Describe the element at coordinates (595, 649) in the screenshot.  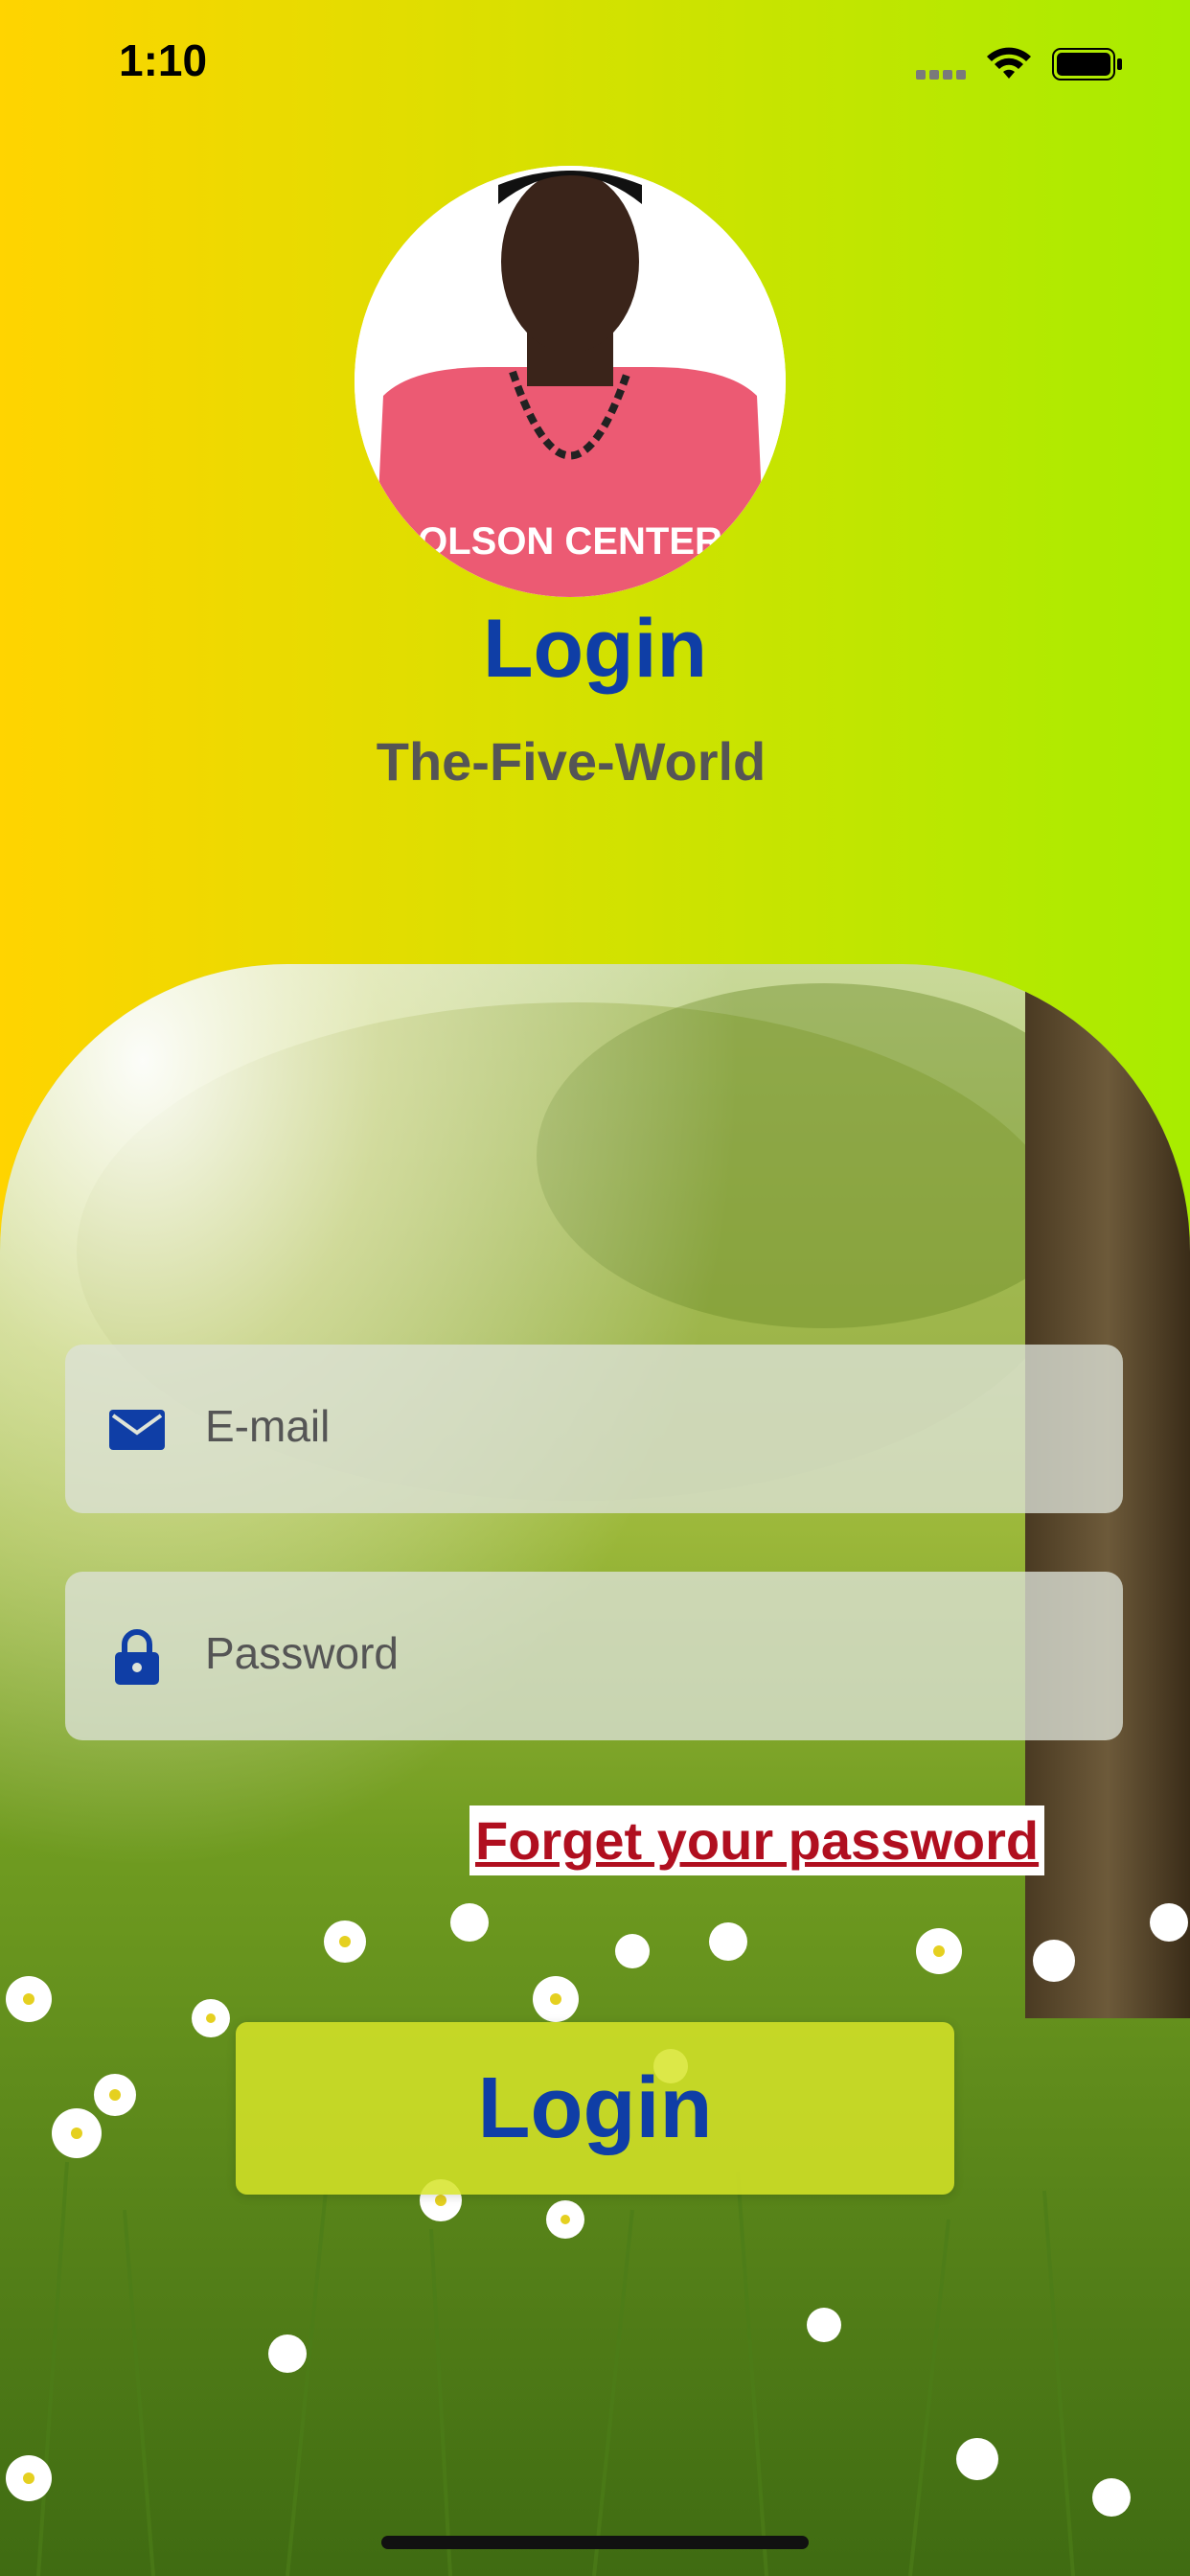
I see `page-title: Login` at that location.